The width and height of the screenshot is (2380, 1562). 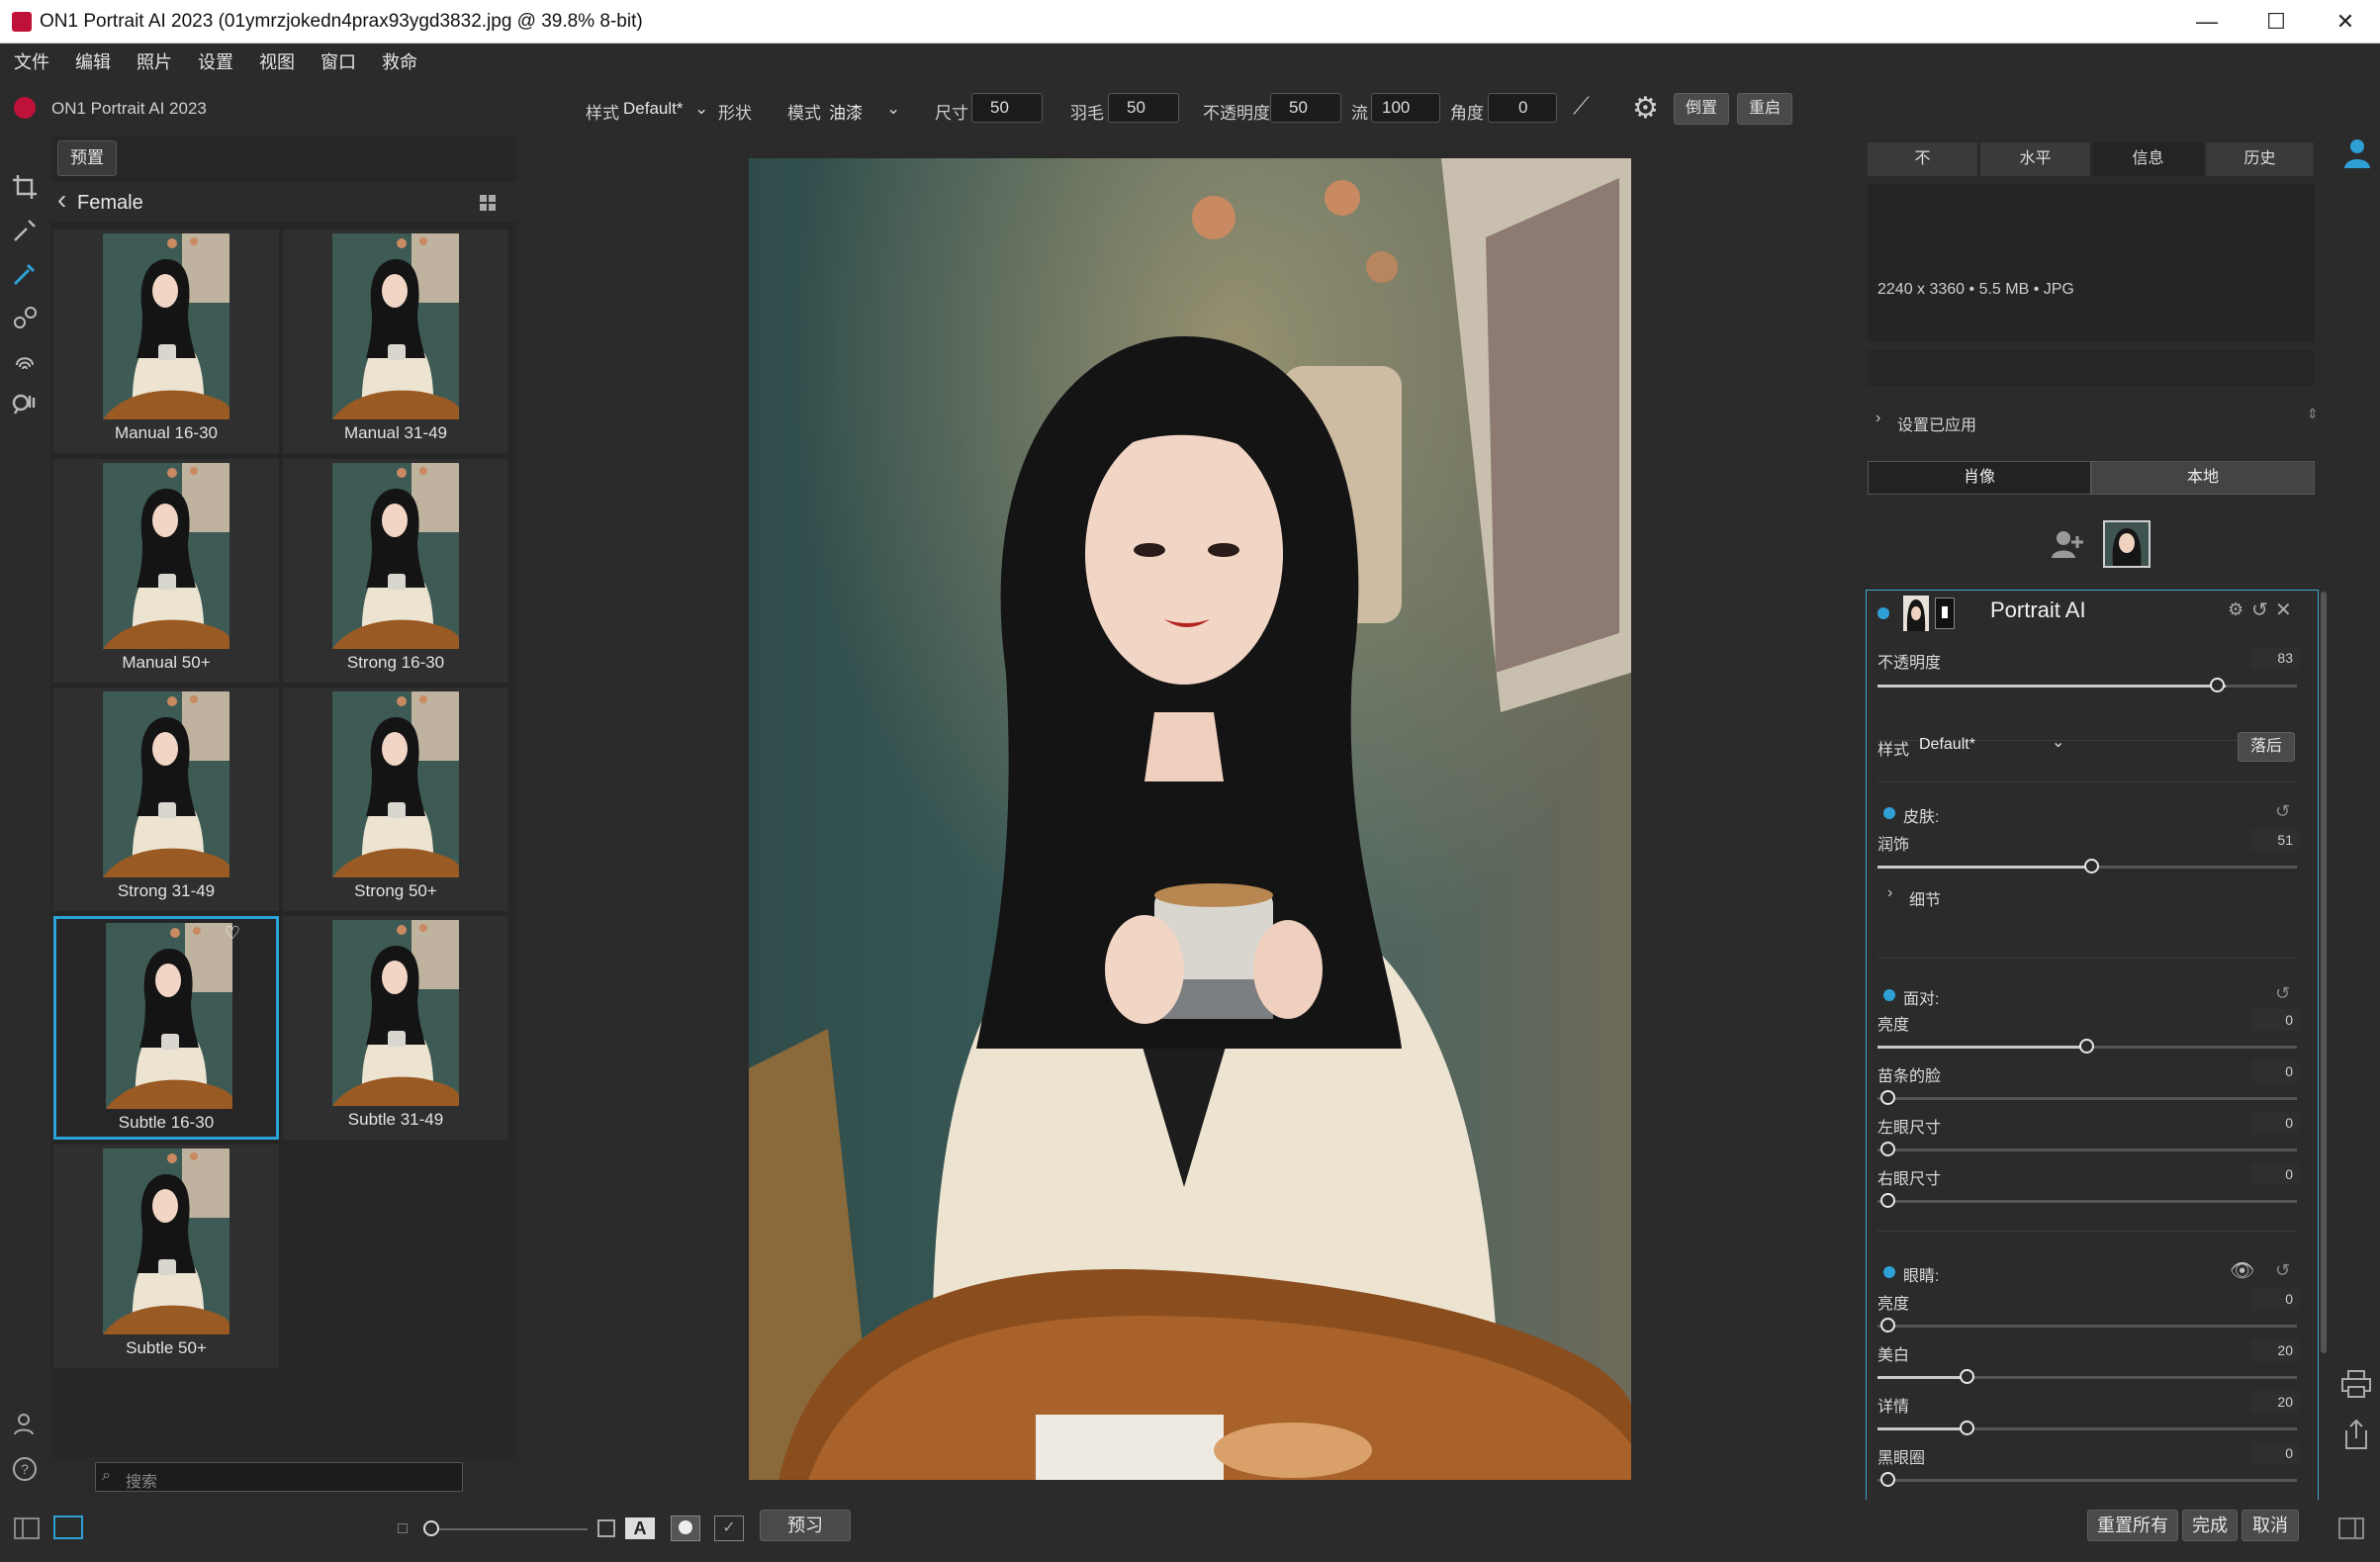 I want to click on zoom-knob, so click(x=431, y=1528).